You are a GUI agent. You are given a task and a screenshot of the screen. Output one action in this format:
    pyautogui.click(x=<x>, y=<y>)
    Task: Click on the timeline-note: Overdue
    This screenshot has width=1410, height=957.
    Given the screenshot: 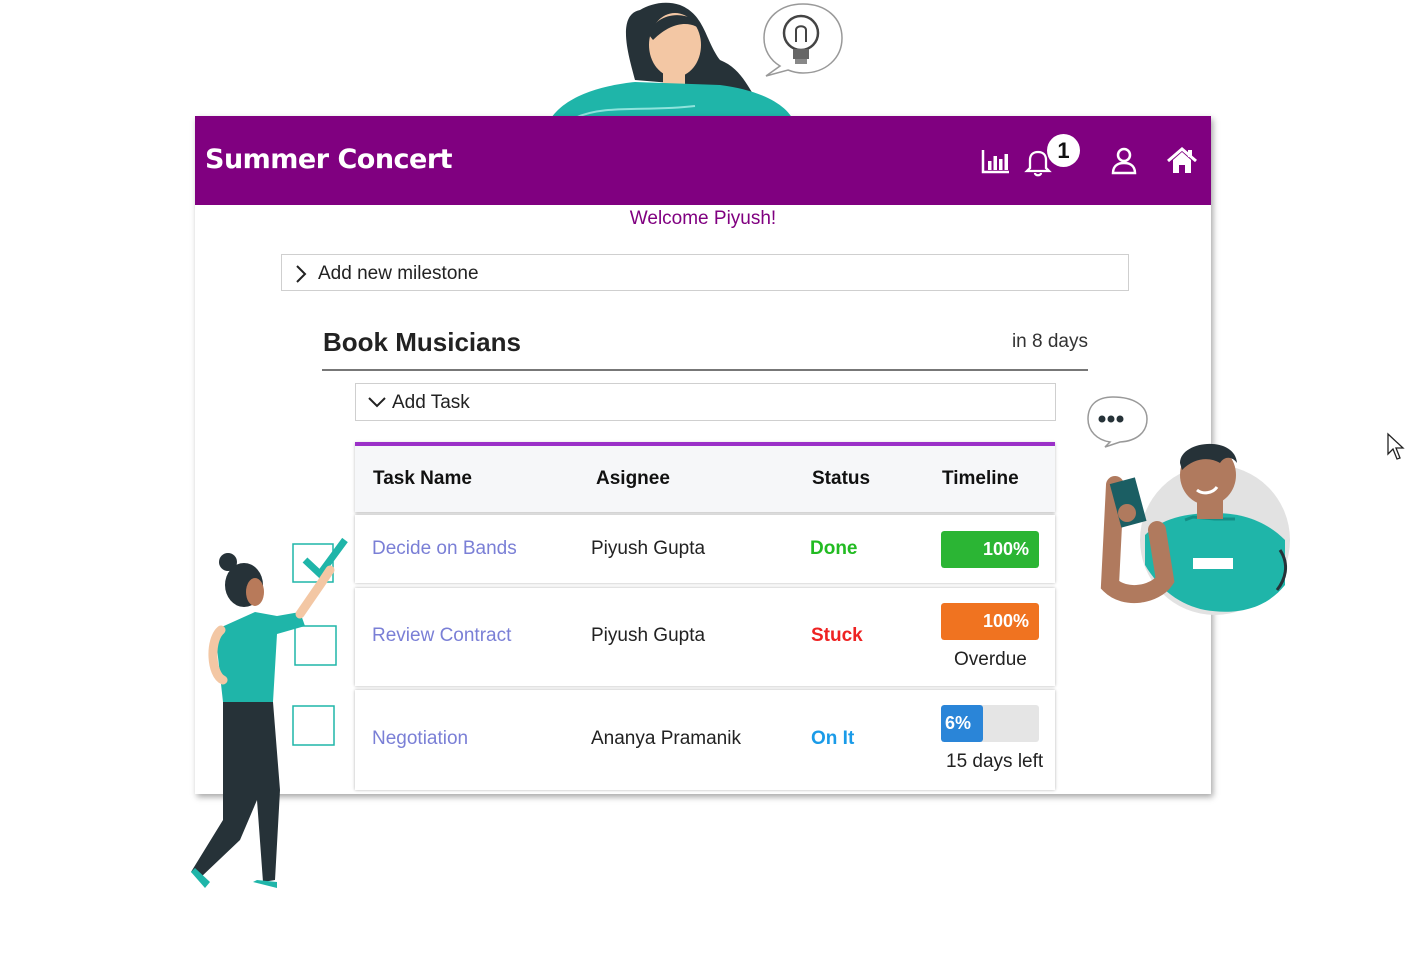 What is the action you would take?
    pyautogui.click(x=990, y=659)
    